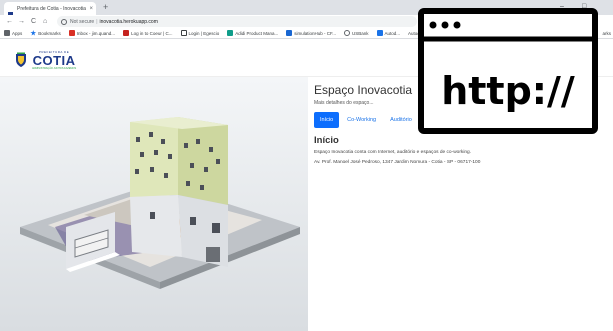 The image size is (613, 331). What do you see at coordinates (327, 120) in the screenshot?
I see `tab-inicio: Início` at bounding box center [327, 120].